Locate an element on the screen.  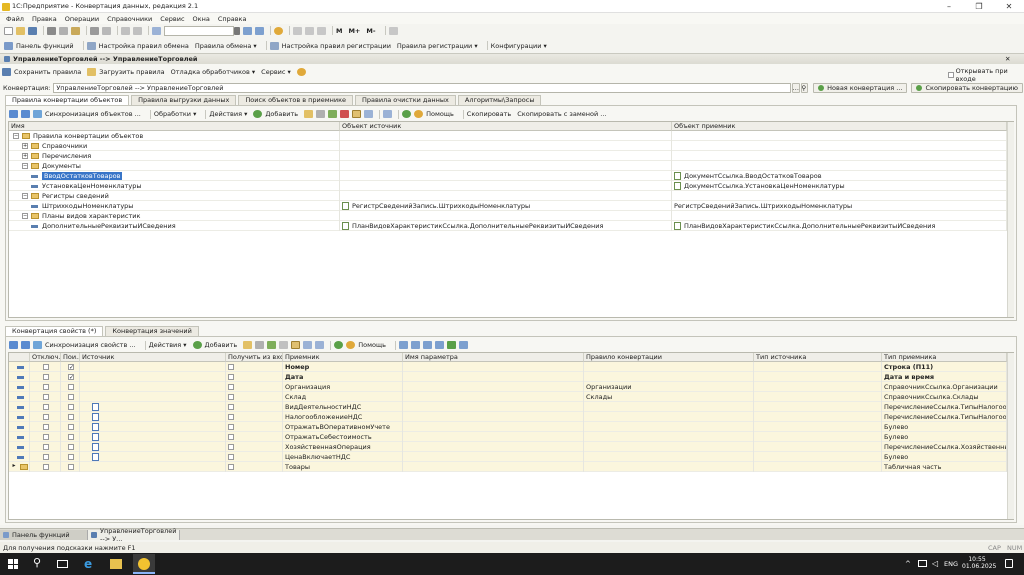
move-up-icon is located at coordinates (13, 114).